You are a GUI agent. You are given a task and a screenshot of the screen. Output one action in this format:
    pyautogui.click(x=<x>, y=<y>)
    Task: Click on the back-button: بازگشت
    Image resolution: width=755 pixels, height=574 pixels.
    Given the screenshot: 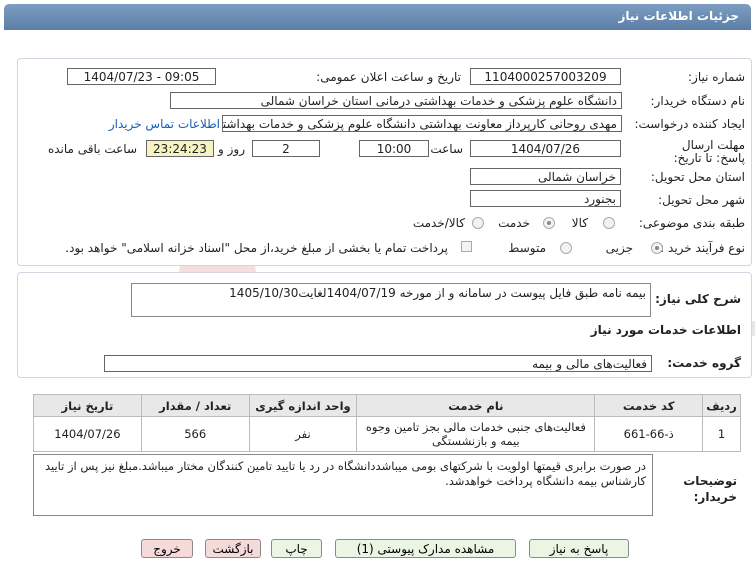 What is the action you would take?
    pyautogui.click(x=233, y=548)
    